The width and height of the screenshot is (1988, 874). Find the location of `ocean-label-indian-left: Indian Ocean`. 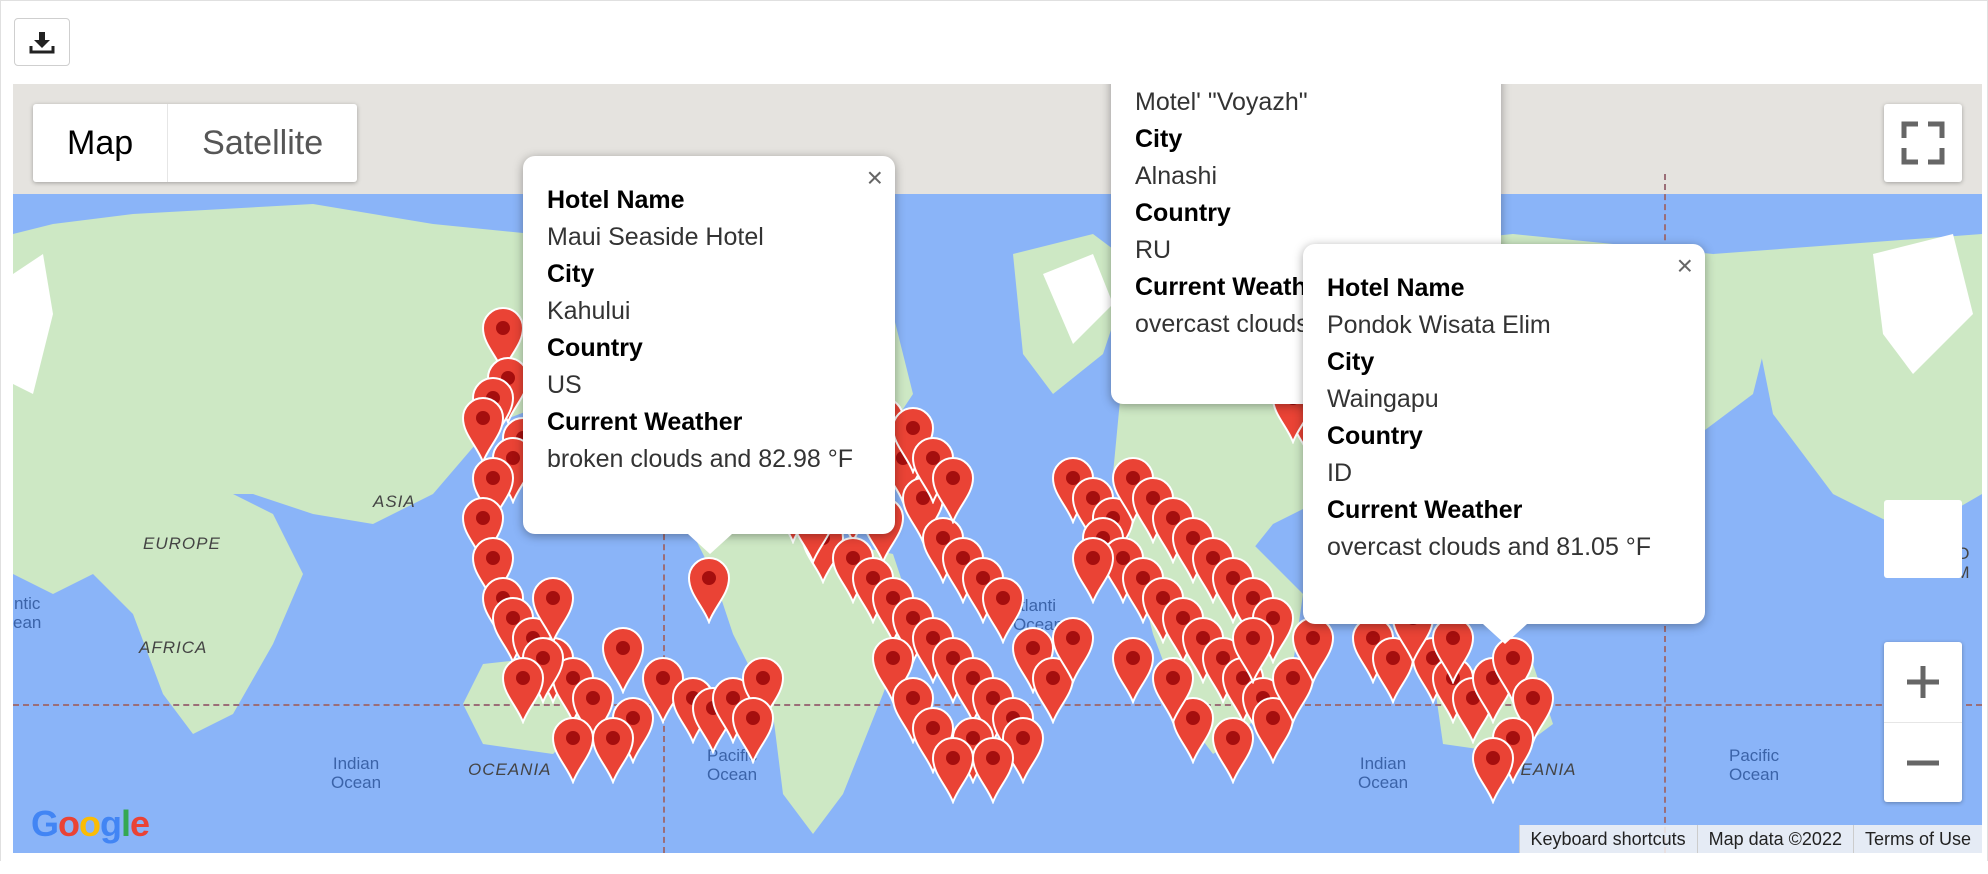

ocean-label-indian-left: Indian Ocean is located at coordinates (356, 773).